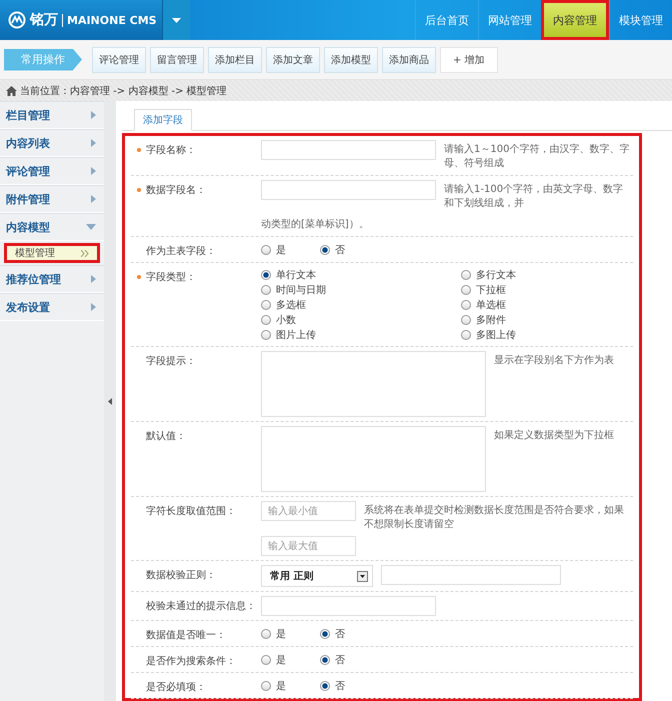  What do you see at coordinates (119, 59) in the screenshot?
I see `shortcut-button: 评论管理` at bounding box center [119, 59].